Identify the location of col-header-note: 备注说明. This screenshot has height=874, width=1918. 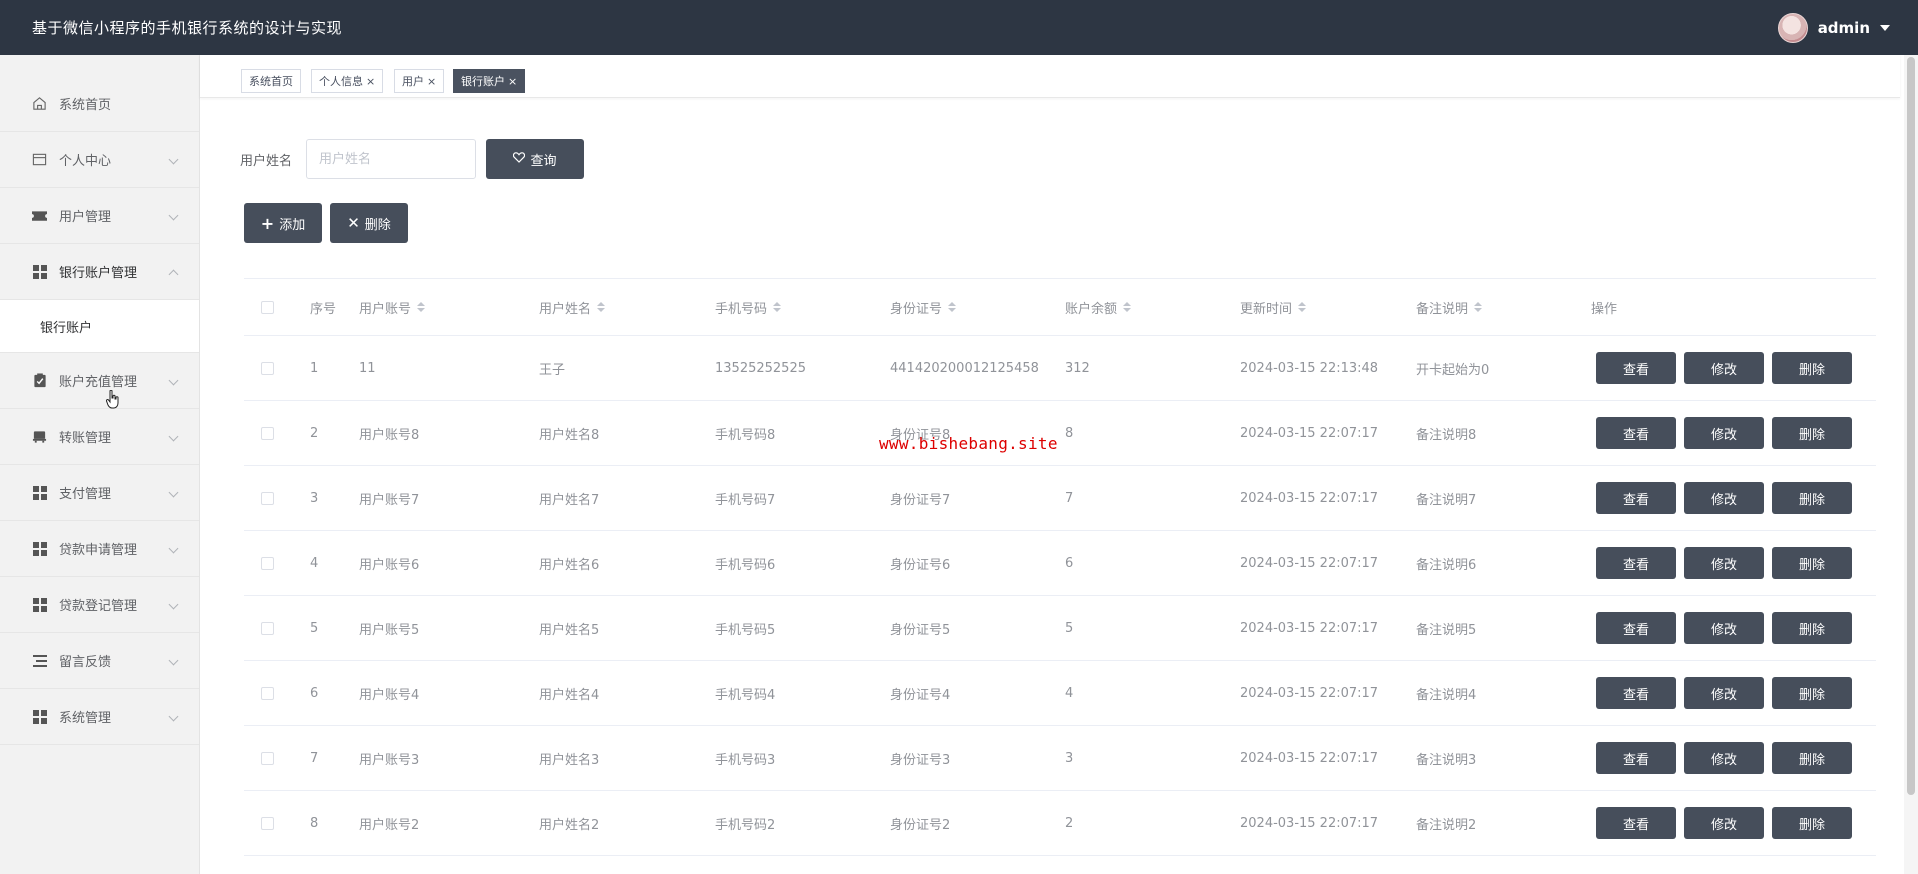
(1449, 307).